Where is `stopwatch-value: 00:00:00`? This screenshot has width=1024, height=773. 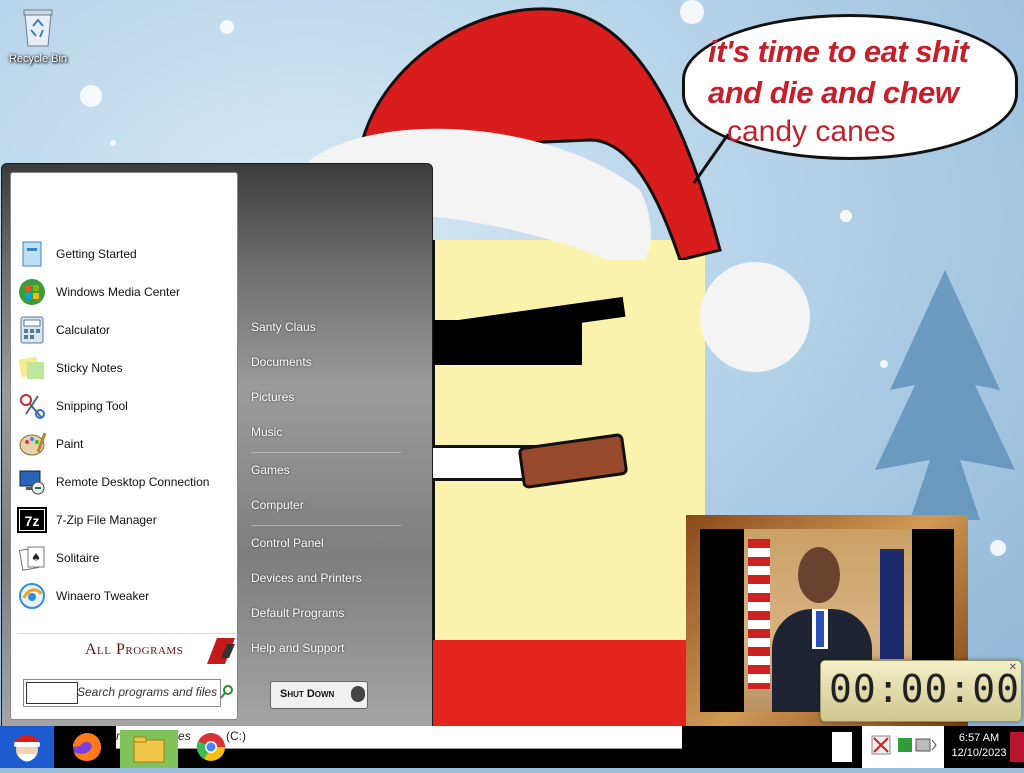
stopwatch-value: 00:00:00 is located at coordinates (925, 689).